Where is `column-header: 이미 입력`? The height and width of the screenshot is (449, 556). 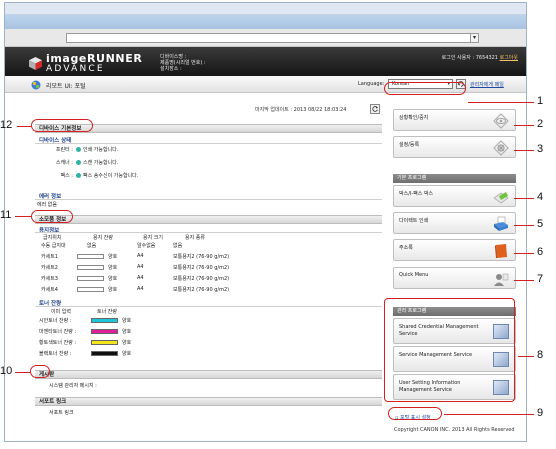
column-header: 이미 입력 is located at coordinates (61, 312).